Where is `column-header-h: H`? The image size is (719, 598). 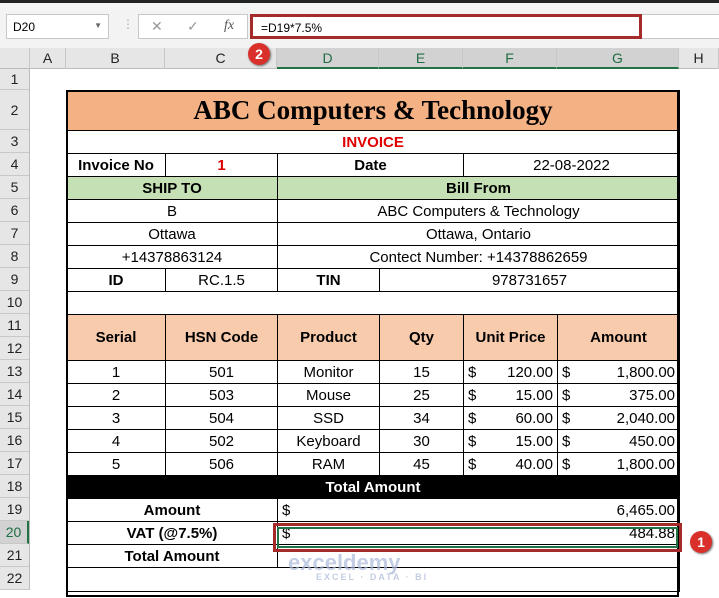 column-header-h: H is located at coordinates (699, 58).